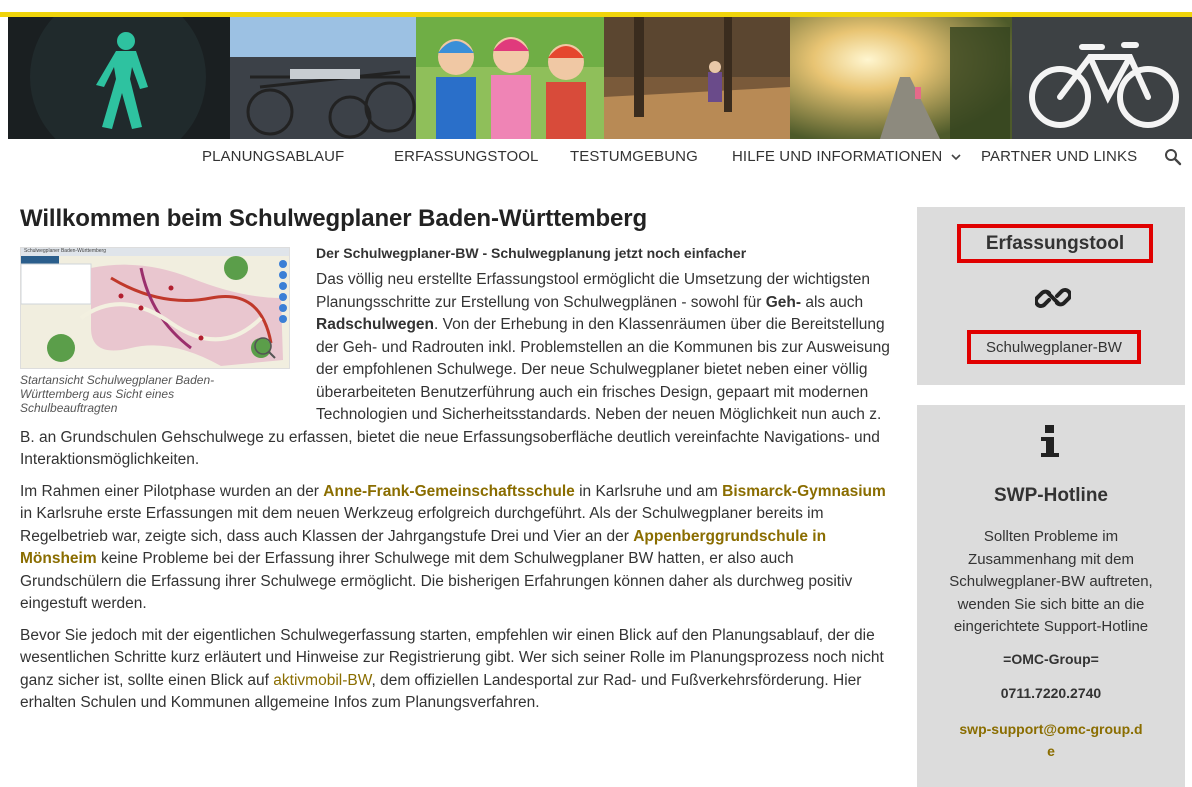 The image size is (1192, 787). What do you see at coordinates (1051, 693) in the screenshot?
I see `hotline-phone: 0711.7220.2740` at bounding box center [1051, 693].